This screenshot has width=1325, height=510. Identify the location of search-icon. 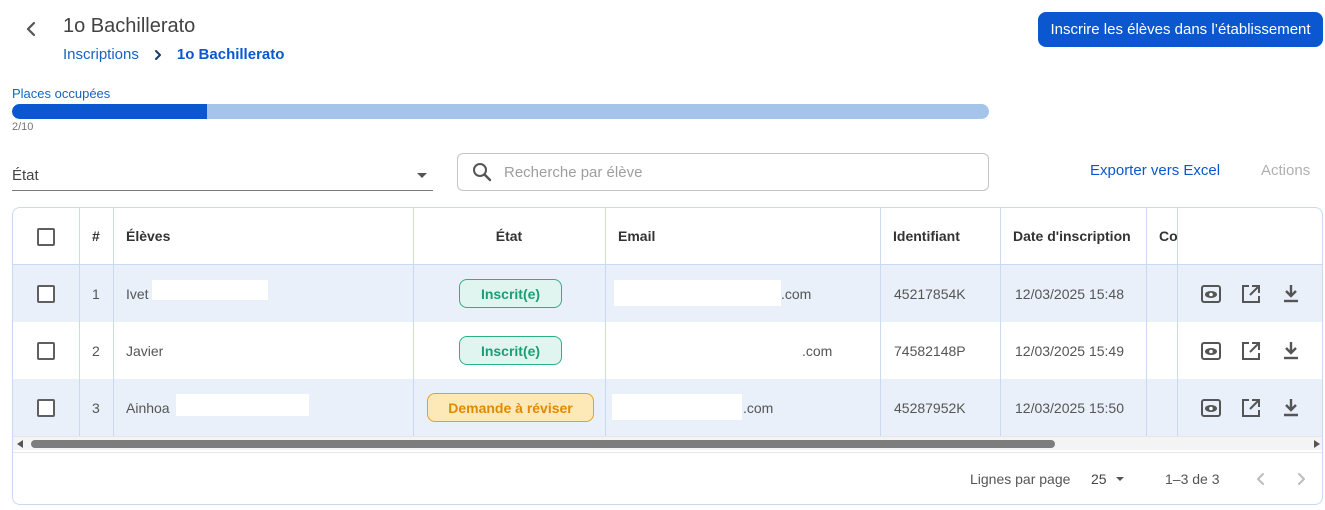
(483, 172).